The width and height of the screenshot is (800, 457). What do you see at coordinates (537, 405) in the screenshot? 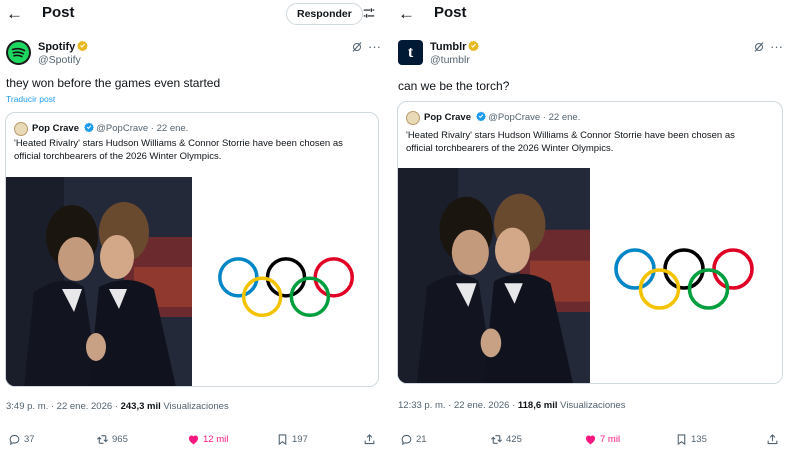
I see `views-count: 118,6 mil` at bounding box center [537, 405].